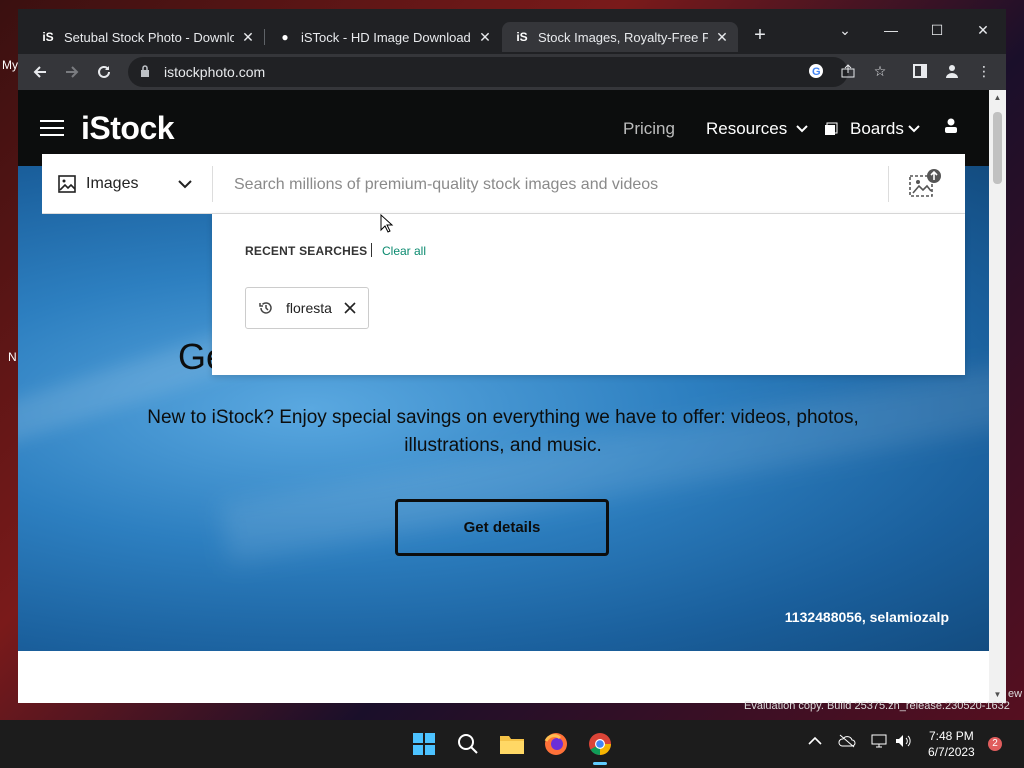  Describe the element at coordinates (952, 71) in the screenshot. I see `profile-icon` at that location.